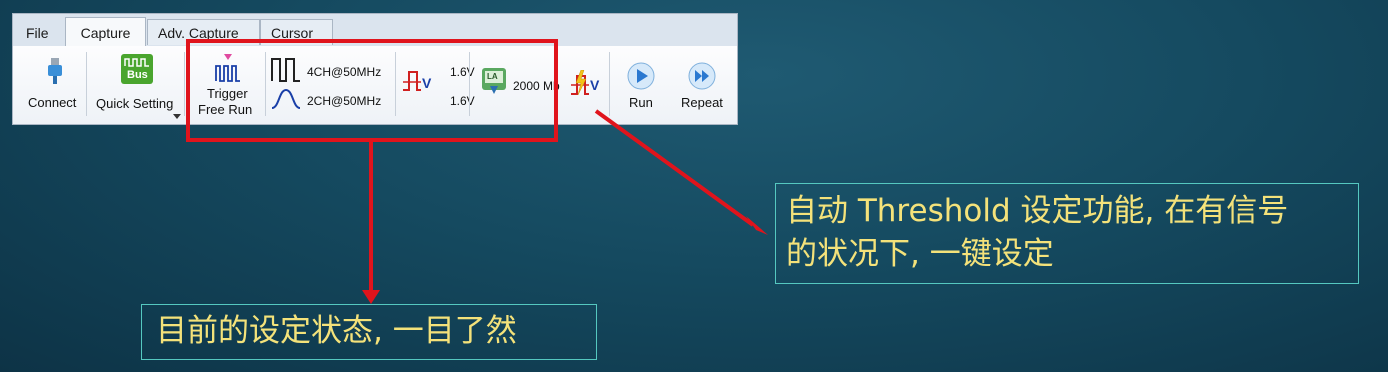 This screenshot has width=1388, height=372. Describe the element at coordinates (1067, 233) in the screenshot. I see `threshold-callout: 自动 Threshold 设定功能, 在有信号 的状况下, 一键设定` at that location.